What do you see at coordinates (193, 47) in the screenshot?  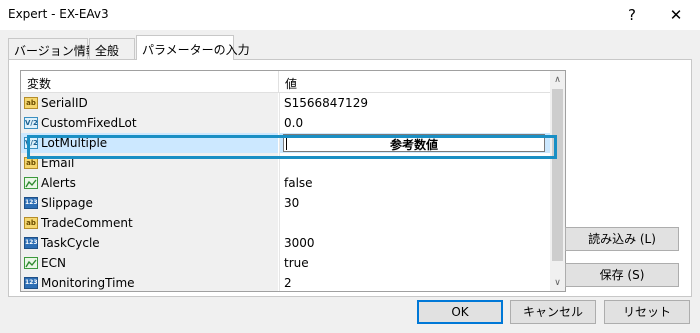 I see `tab-parameters: パラメーターの入力` at bounding box center [193, 47].